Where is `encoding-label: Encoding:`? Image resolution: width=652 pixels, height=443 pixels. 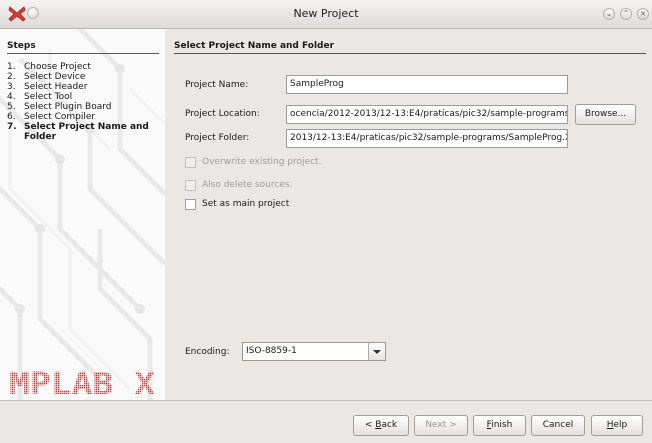 encoding-label: Encoding: is located at coordinates (207, 352).